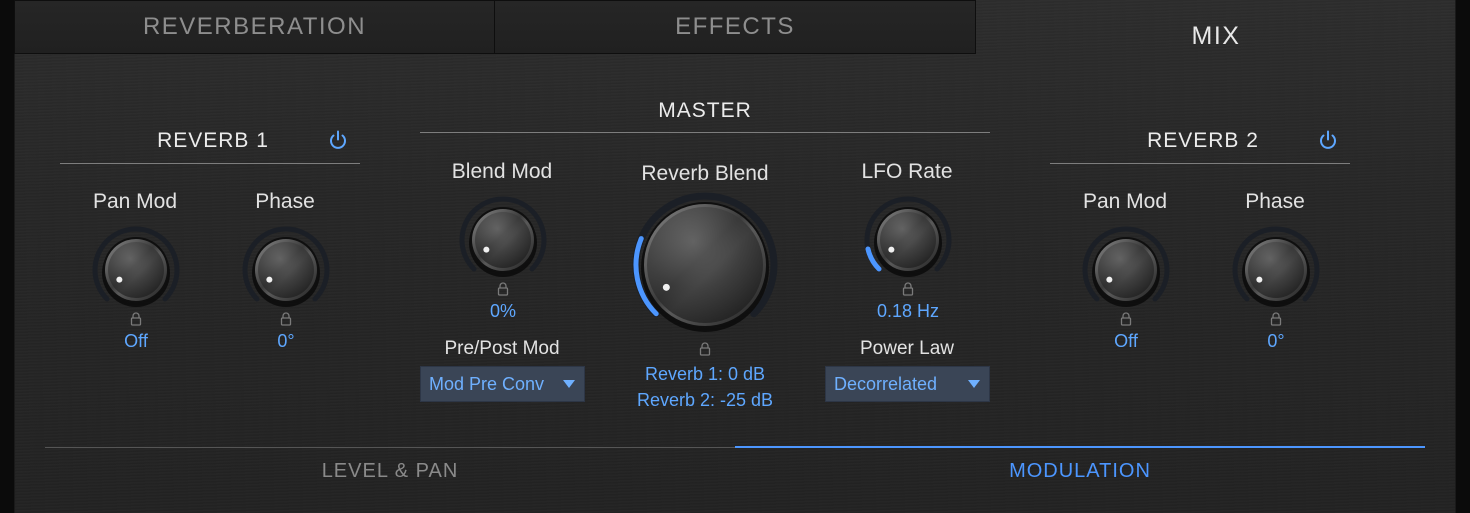  I want to click on bottom-tab-active-indicator, so click(1080, 447).